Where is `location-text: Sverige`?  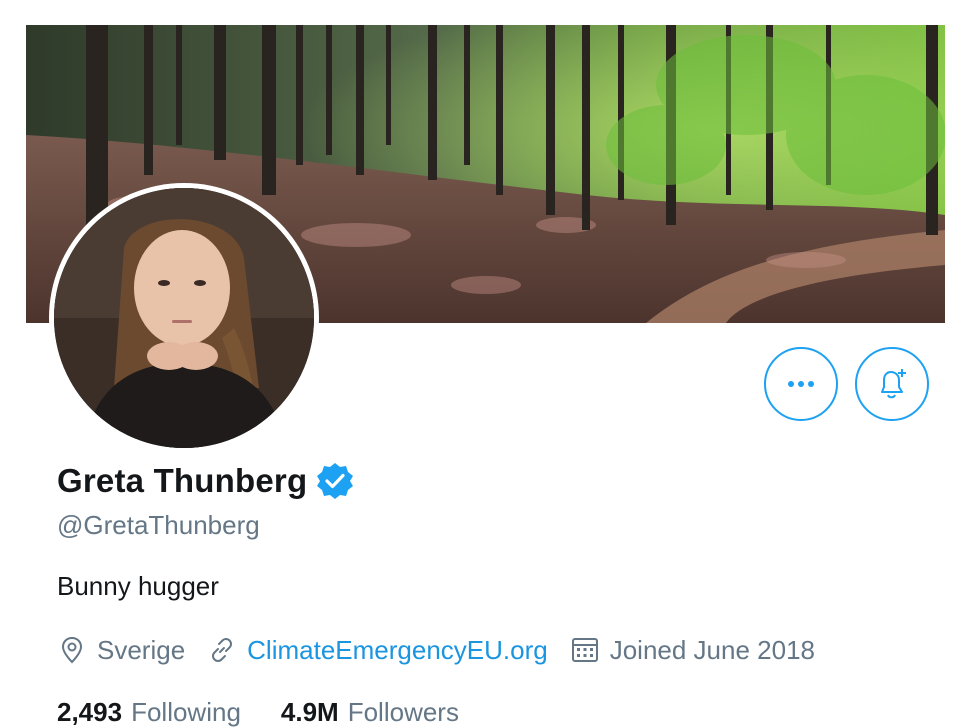 location-text: Sverige is located at coordinates (141, 649).